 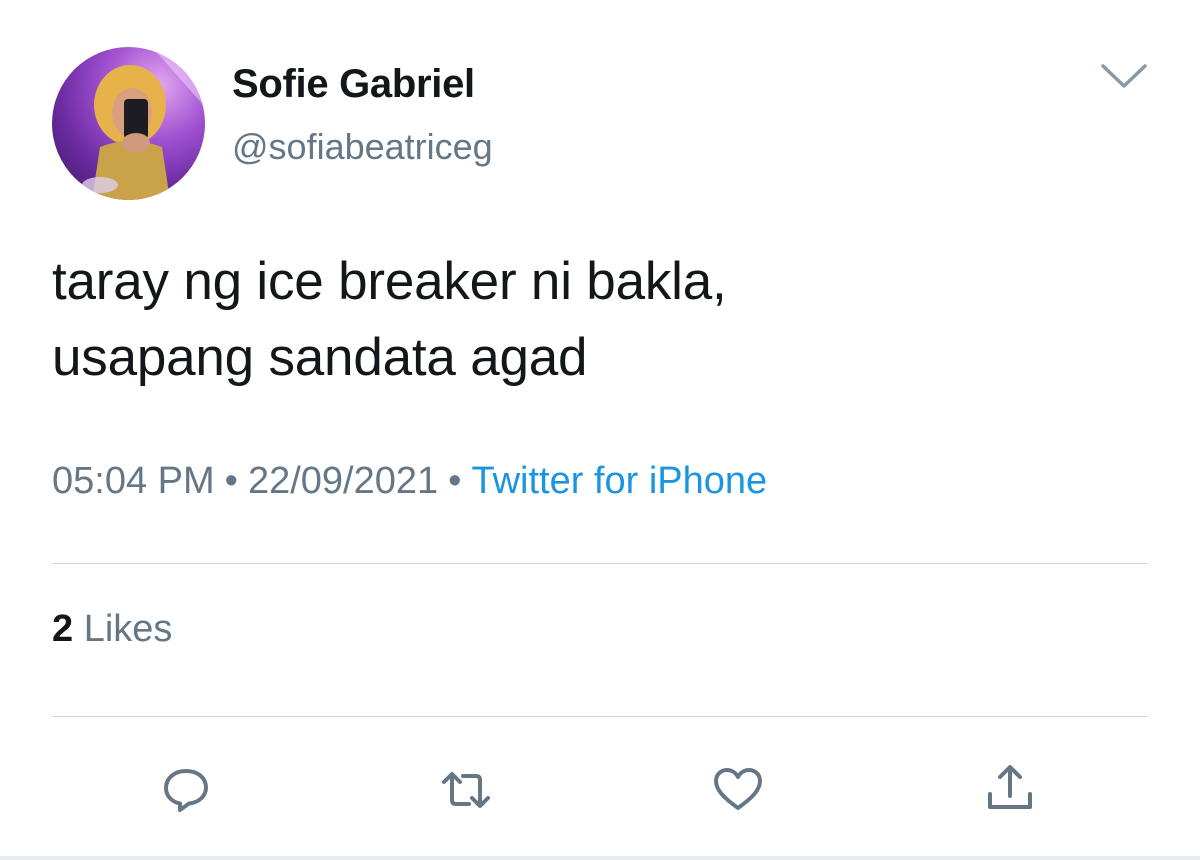 What do you see at coordinates (320, 357) in the screenshot?
I see `tweet-text-line: usapang sandata agad` at bounding box center [320, 357].